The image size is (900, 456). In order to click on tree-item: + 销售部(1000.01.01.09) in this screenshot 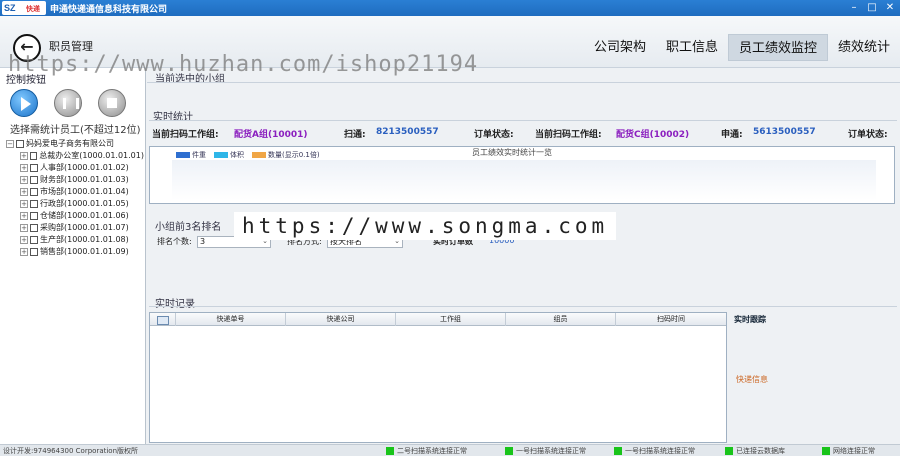, I will do `click(75, 252)`.